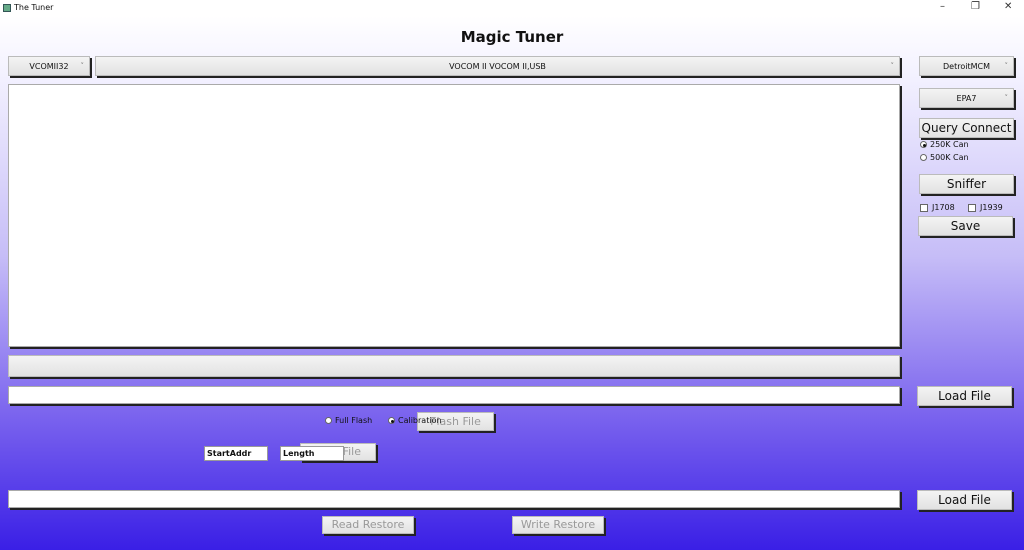 The width and height of the screenshot is (1024, 550). What do you see at coordinates (943, 207) in the screenshot?
I see `checkbox-label: J1708` at bounding box center [943, 207].